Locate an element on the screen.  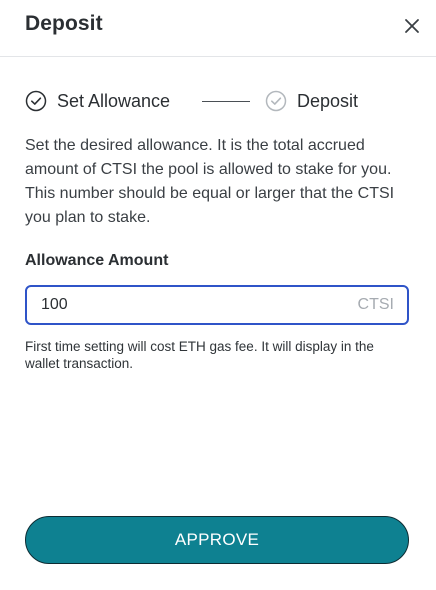
allowance-amount-input is located at coordinates (191, 305).